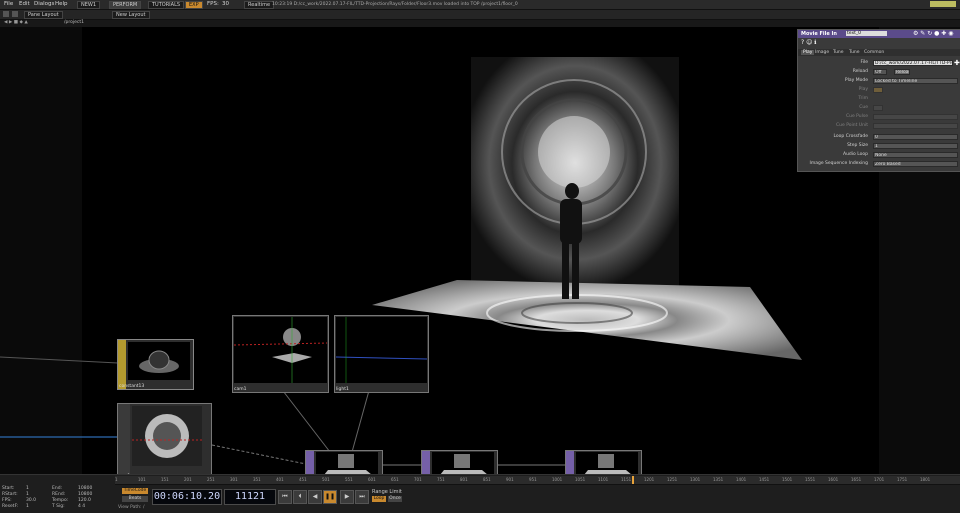 The width and height of the screenshot is (960, 513). What do you see at coordinates (211, 479) in the screenshot?
I see `timeline-tick: 251` at bounding box center [211, 479].